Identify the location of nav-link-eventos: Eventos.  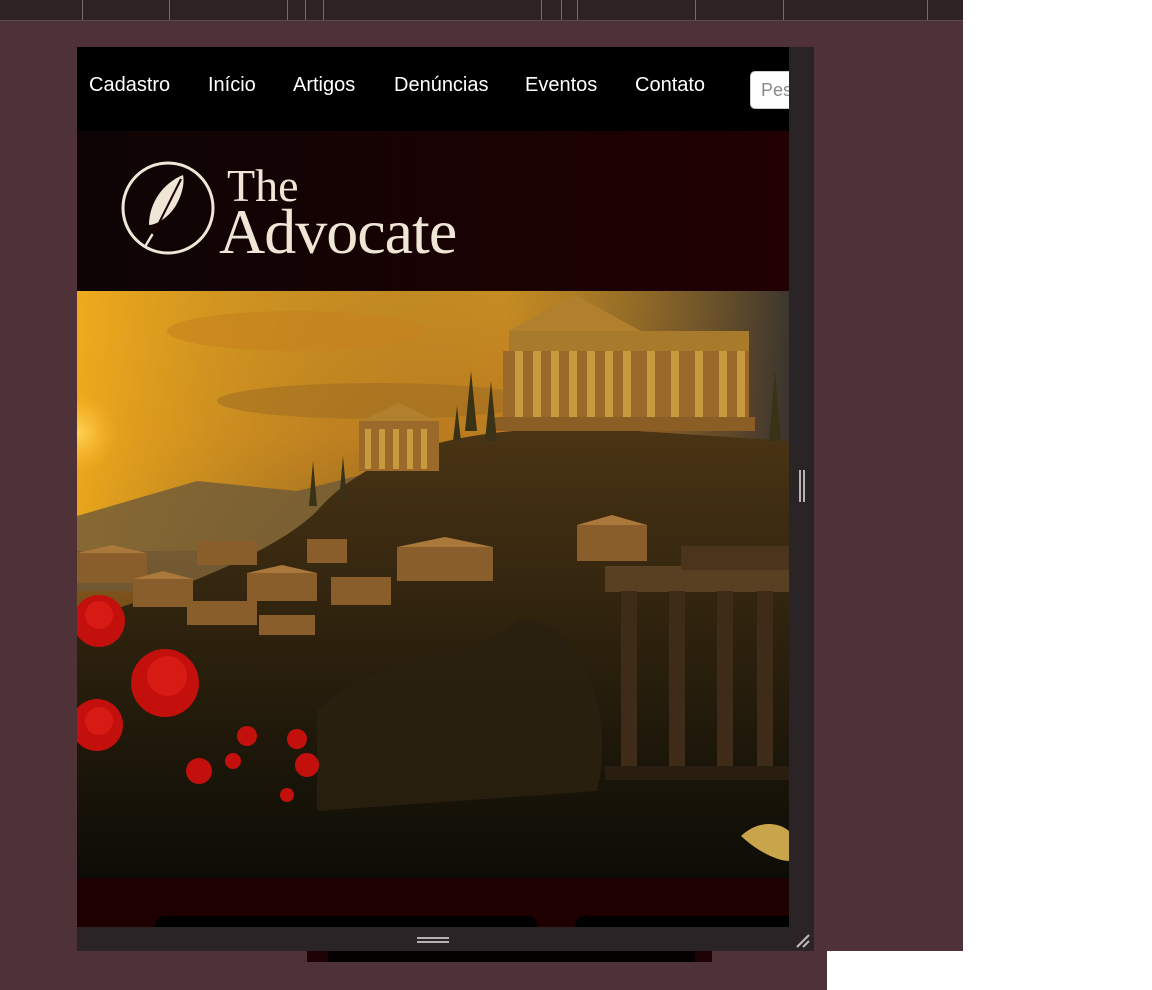
(561, 85).